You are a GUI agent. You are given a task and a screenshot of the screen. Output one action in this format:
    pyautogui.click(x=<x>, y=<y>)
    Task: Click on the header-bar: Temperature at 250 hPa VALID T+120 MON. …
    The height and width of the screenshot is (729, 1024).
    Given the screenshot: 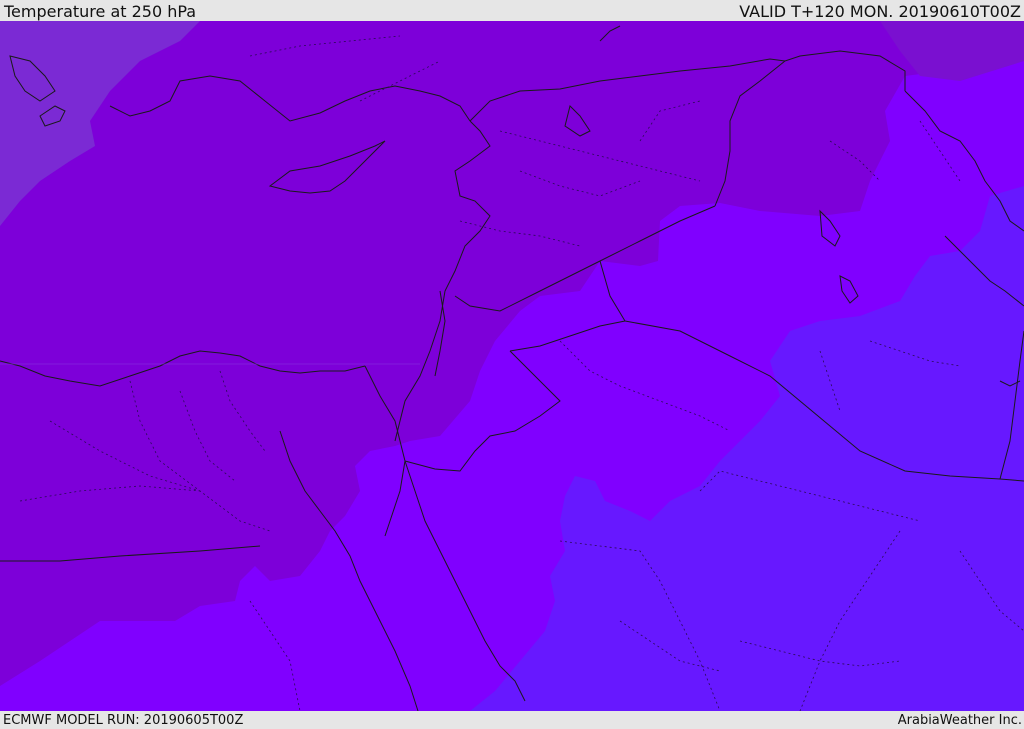 What is the action you would take?
    pyautogui.click(x=512, y=11)
    